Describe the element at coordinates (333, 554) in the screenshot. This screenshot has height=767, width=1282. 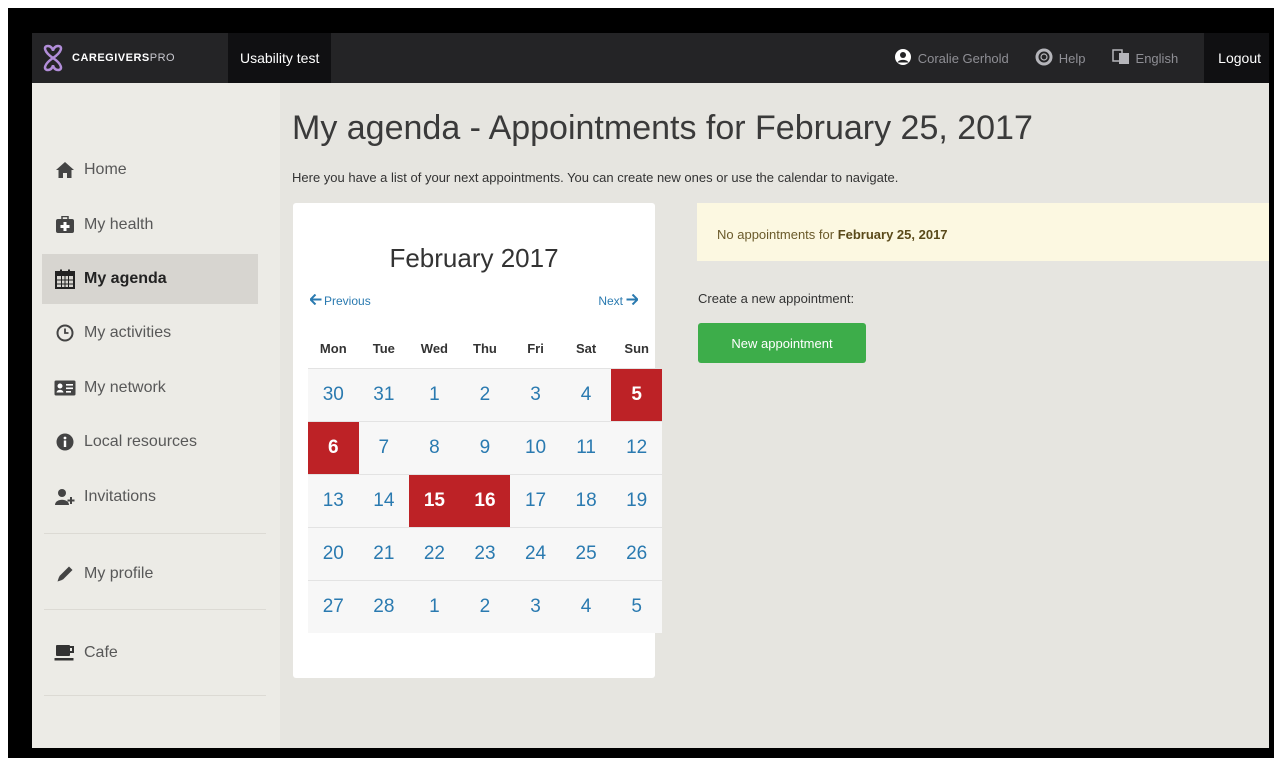
I see `calendar-day: 20` at that location.